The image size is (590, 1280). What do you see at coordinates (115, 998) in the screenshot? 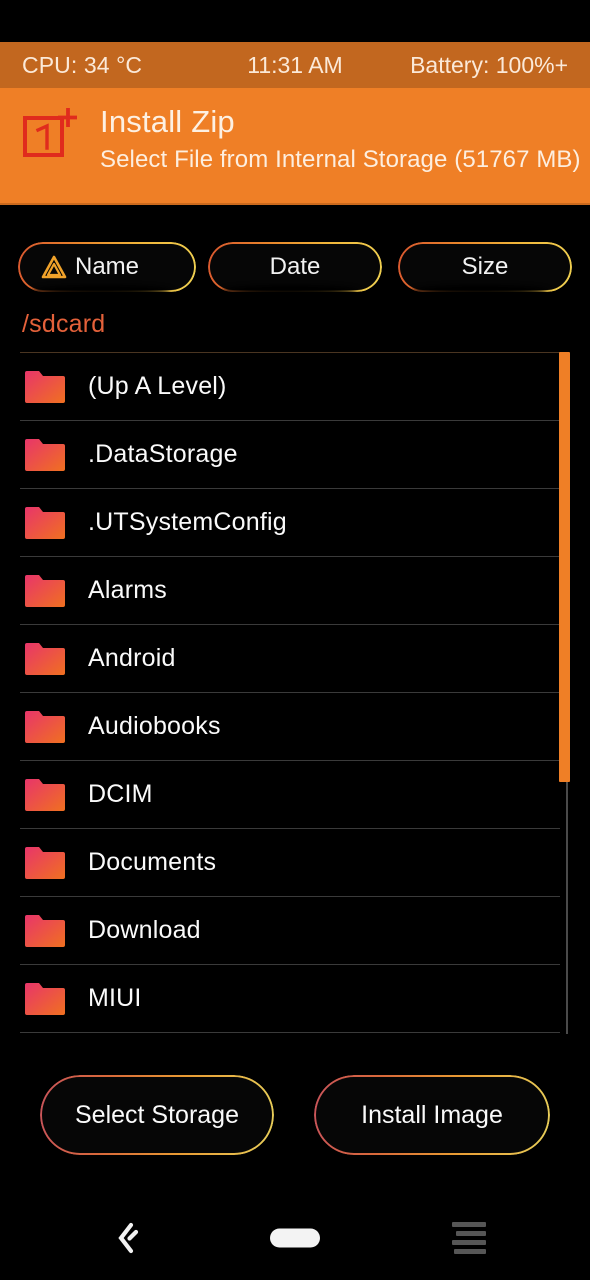
I see `file-list-item-label: MIUI` at bounding box center [115, 998].